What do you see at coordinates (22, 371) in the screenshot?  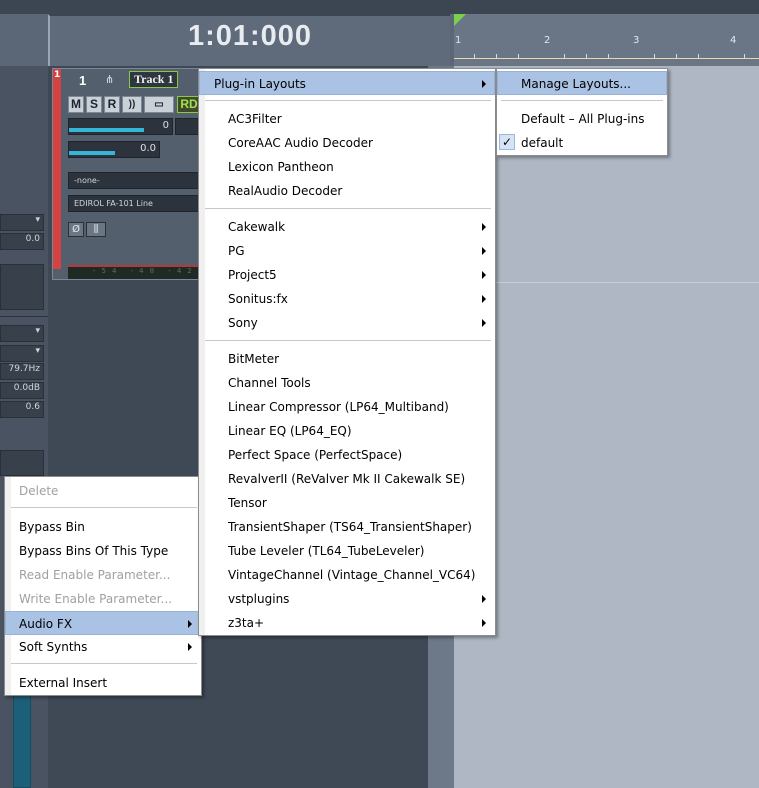 I see `inspector-value: 79.7Hz` at bounding box center [22, 371].